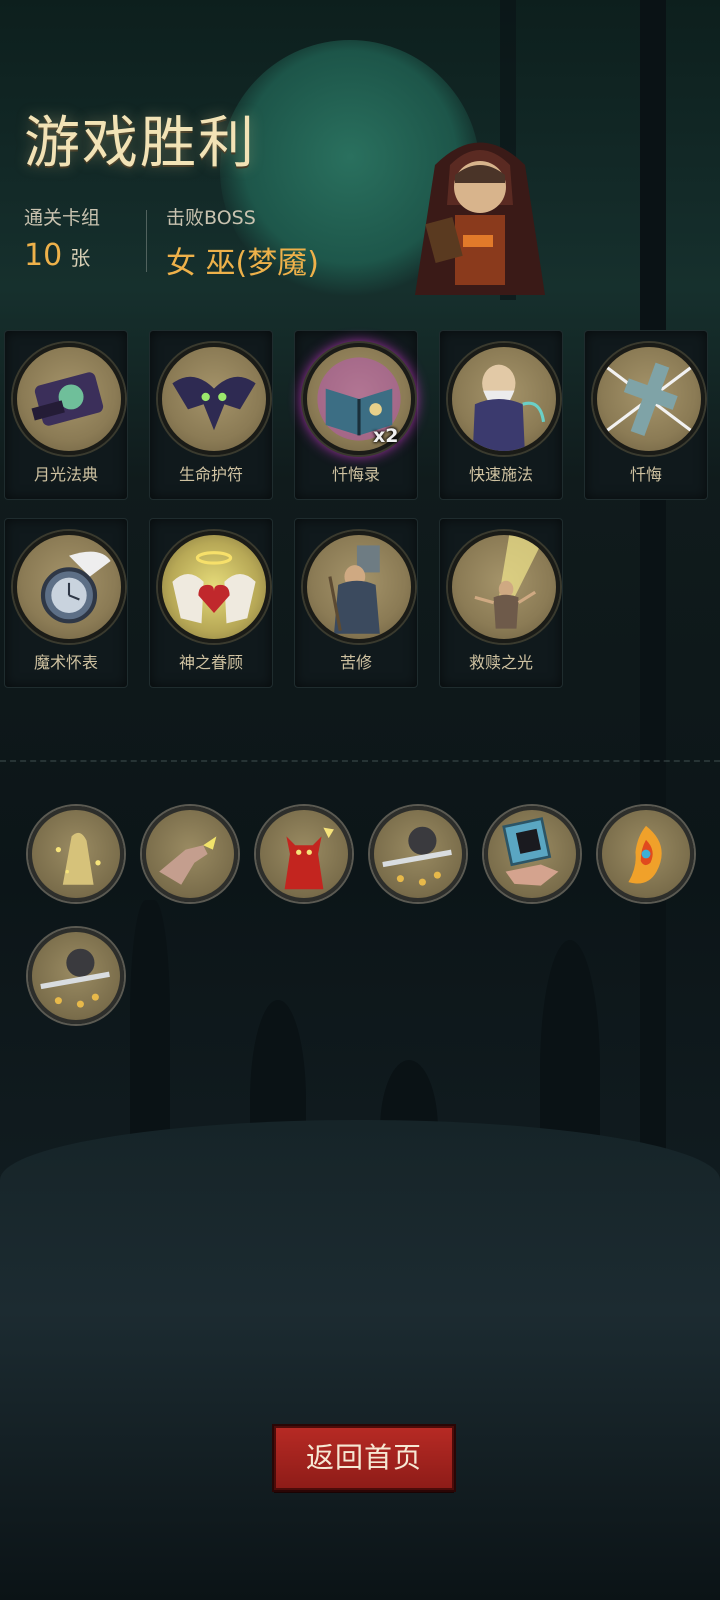  I want to click on redemption-light-icon, so click(504, 587).